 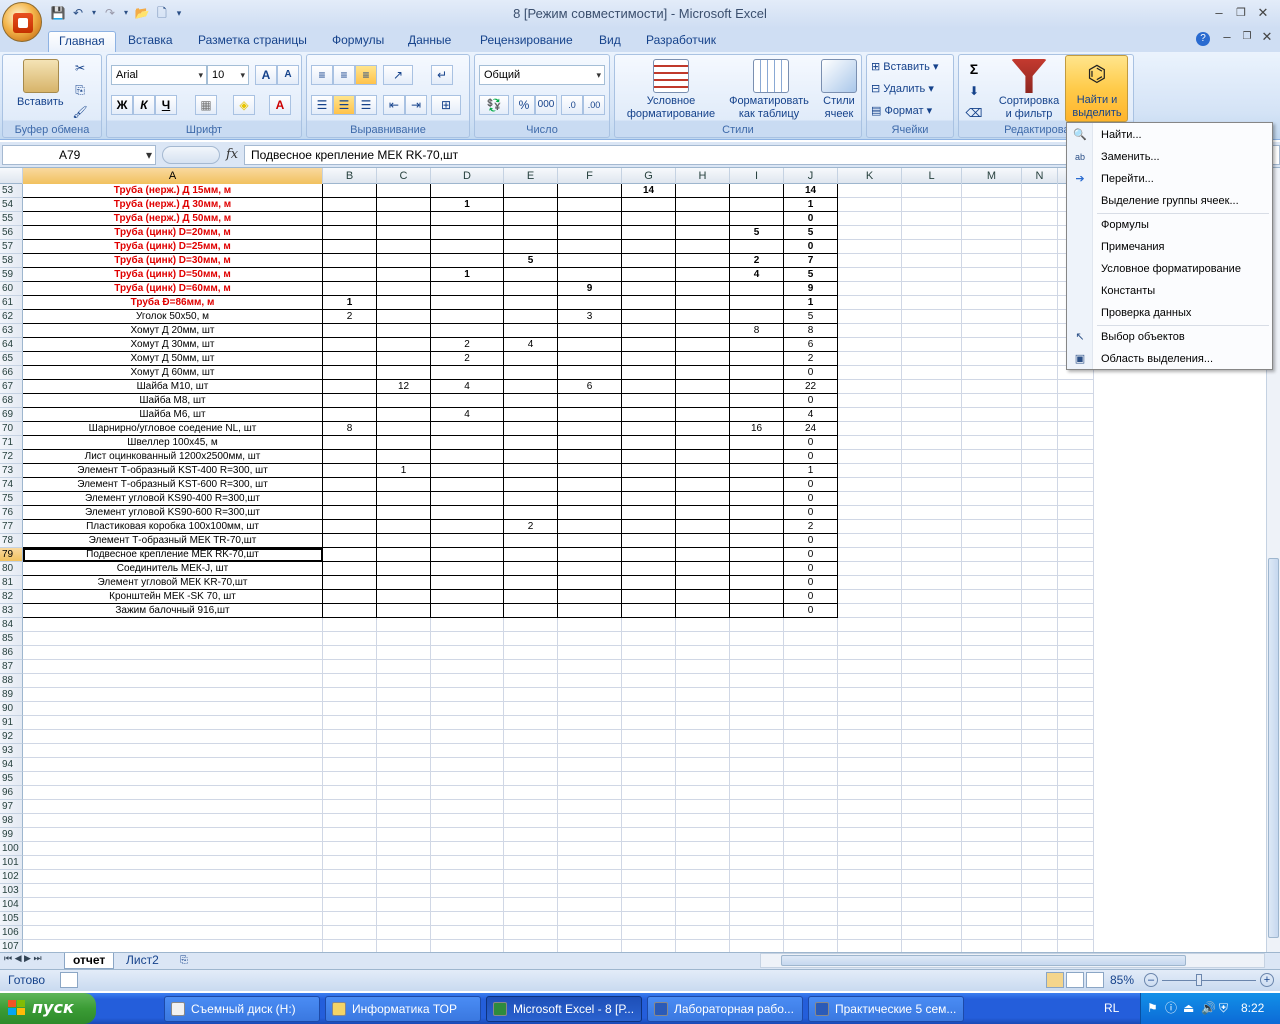 I want to click on start-button: пуск, so click(x=48, y=1008).